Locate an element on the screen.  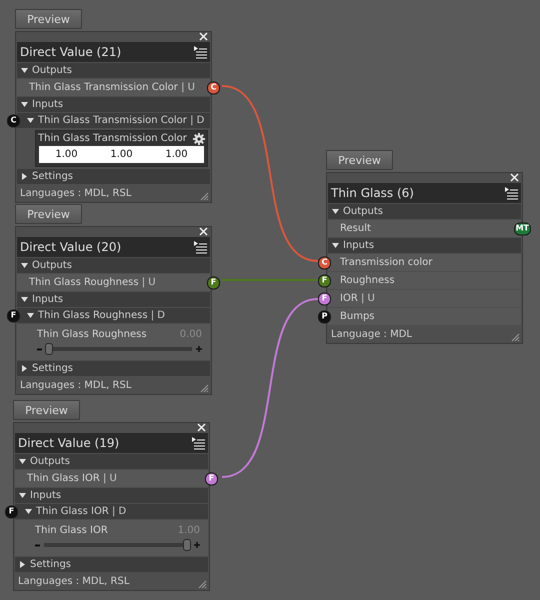
output-row: Thin Glass IOR | U is located at coordinates (111, 478).